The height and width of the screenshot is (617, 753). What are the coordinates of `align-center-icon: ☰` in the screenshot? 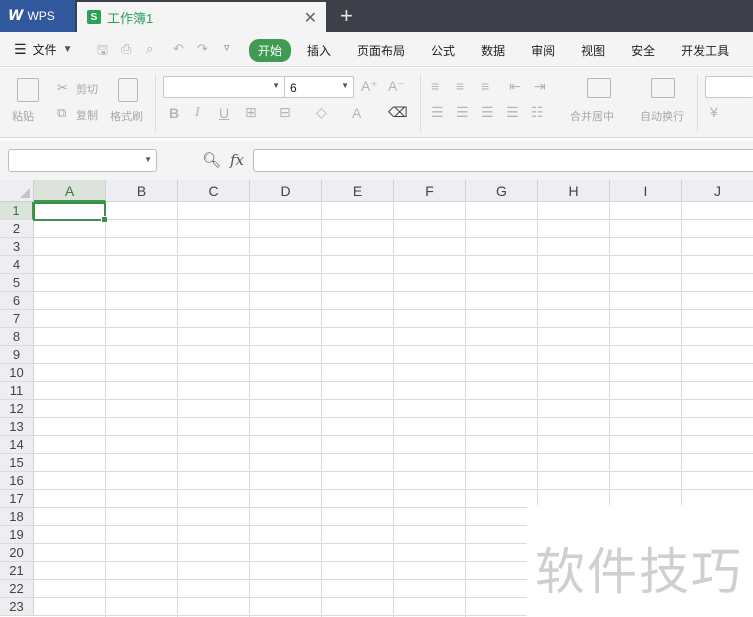 It's located at (462, 112).